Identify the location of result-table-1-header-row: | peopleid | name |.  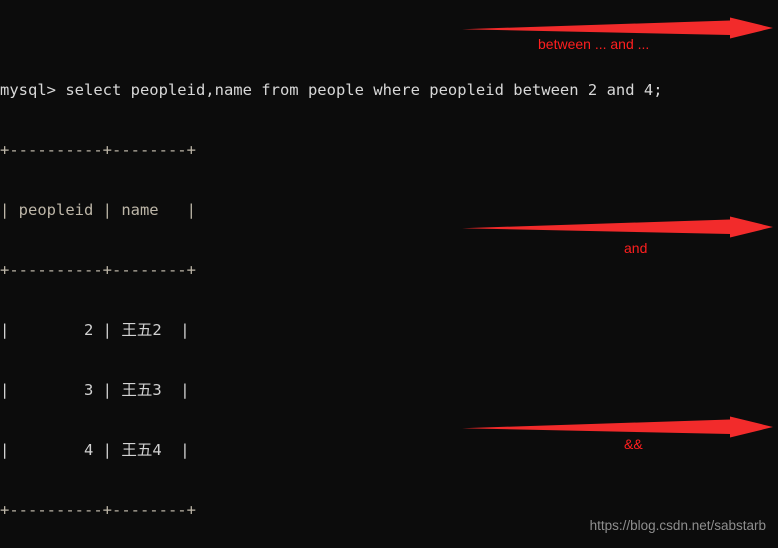
(98, 210).